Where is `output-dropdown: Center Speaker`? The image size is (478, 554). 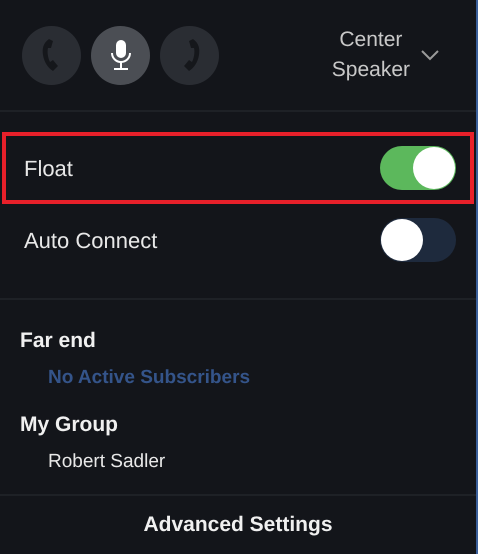 output-dropdown: Center Speaker is located at coordinates (386, 55).